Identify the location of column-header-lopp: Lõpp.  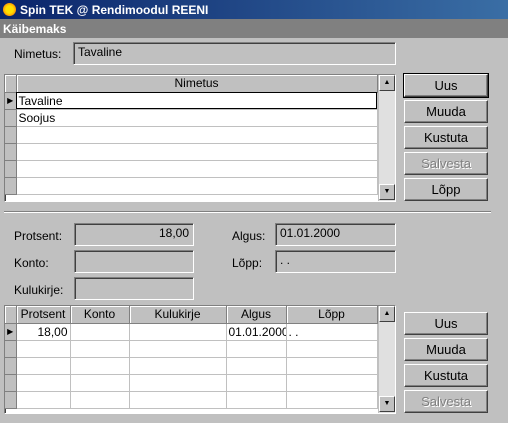
(332, 315).